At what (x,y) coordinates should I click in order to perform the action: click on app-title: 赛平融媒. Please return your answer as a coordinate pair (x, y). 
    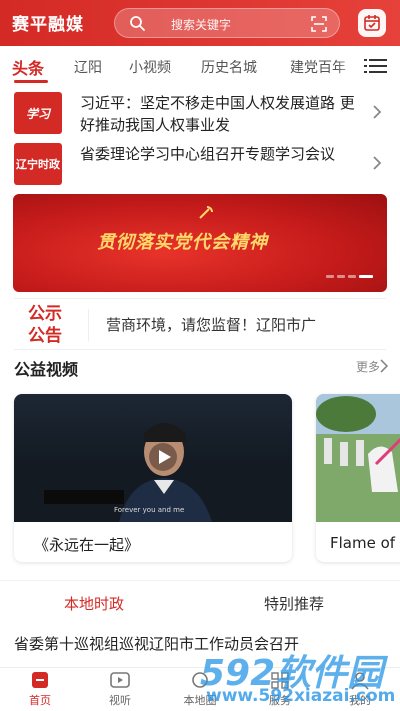
    Looking at the image, I should click on (48, 25).